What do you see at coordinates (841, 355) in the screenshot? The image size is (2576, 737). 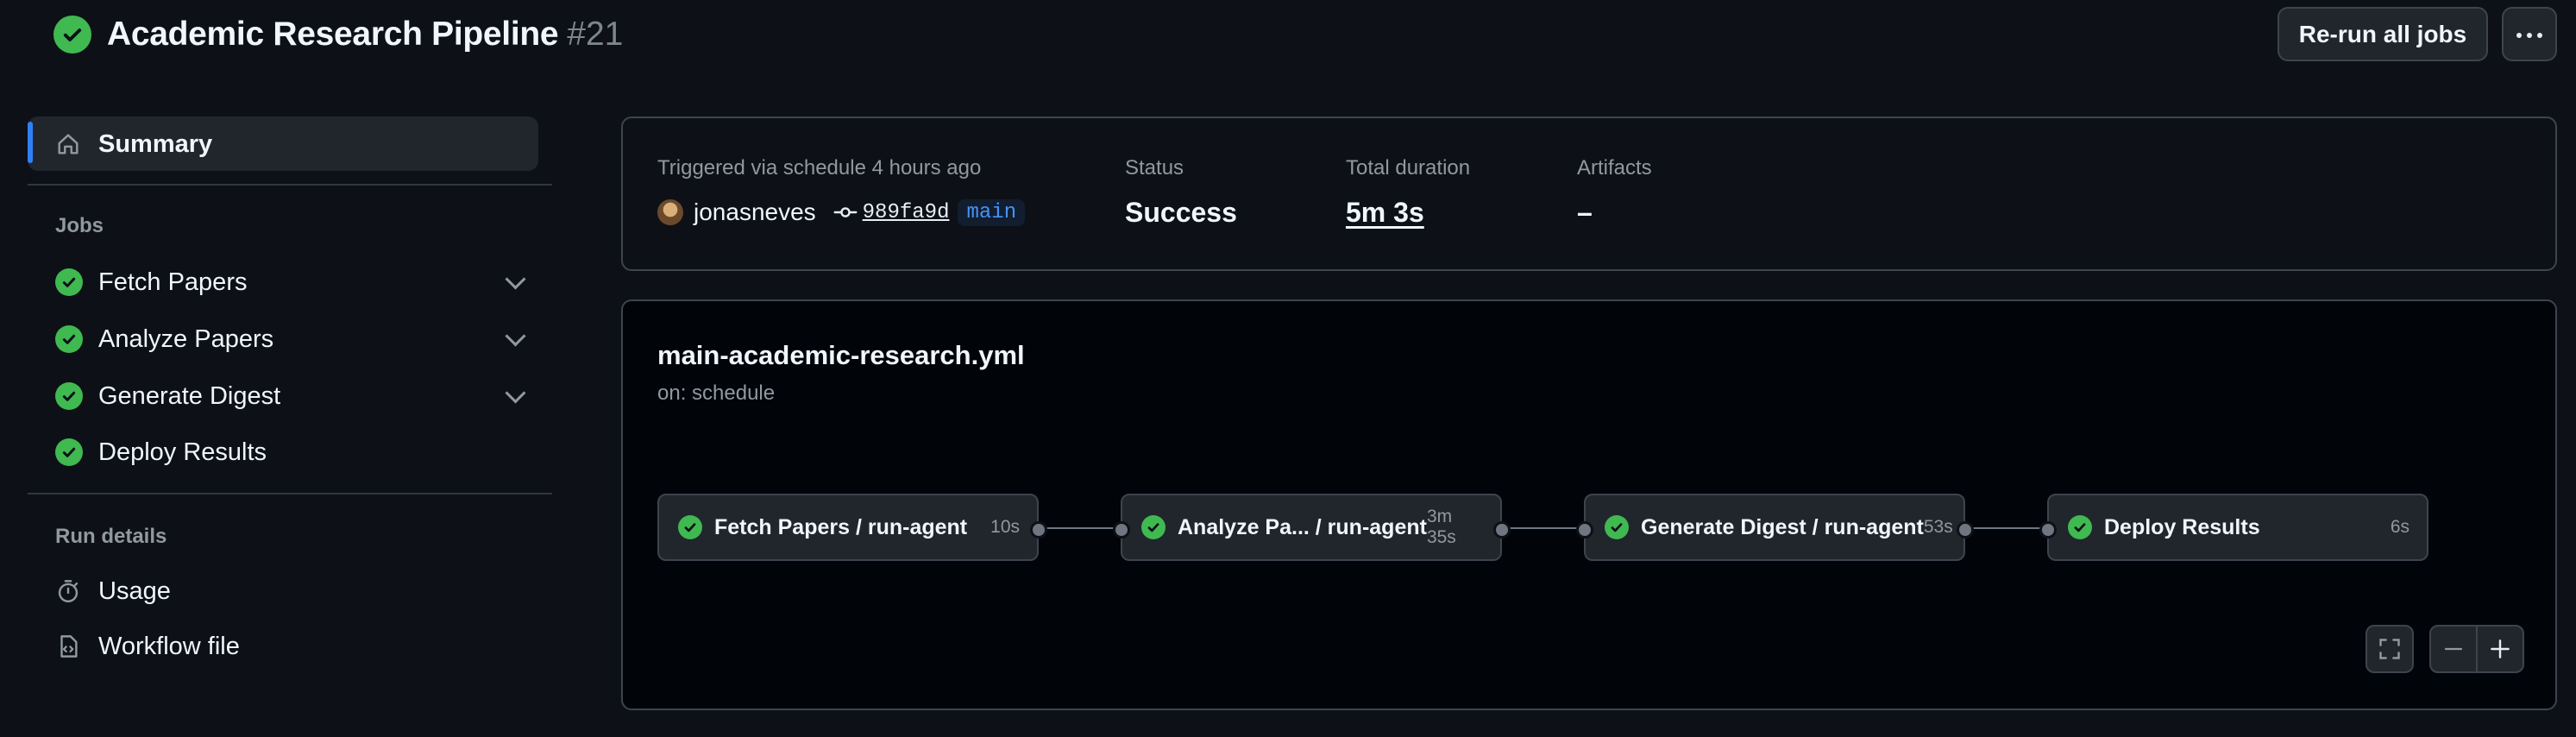 I see `workflow-file-name: main-academic-research.yml` at bounding box center [841, 355].